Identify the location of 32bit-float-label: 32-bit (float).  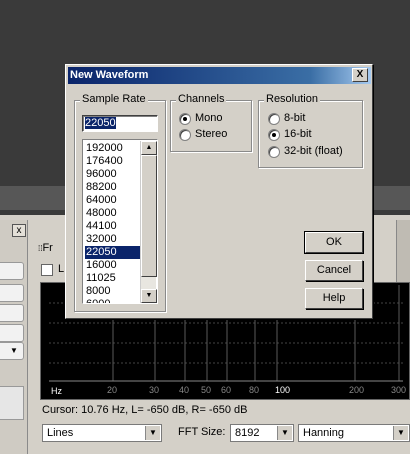
(313, 151).